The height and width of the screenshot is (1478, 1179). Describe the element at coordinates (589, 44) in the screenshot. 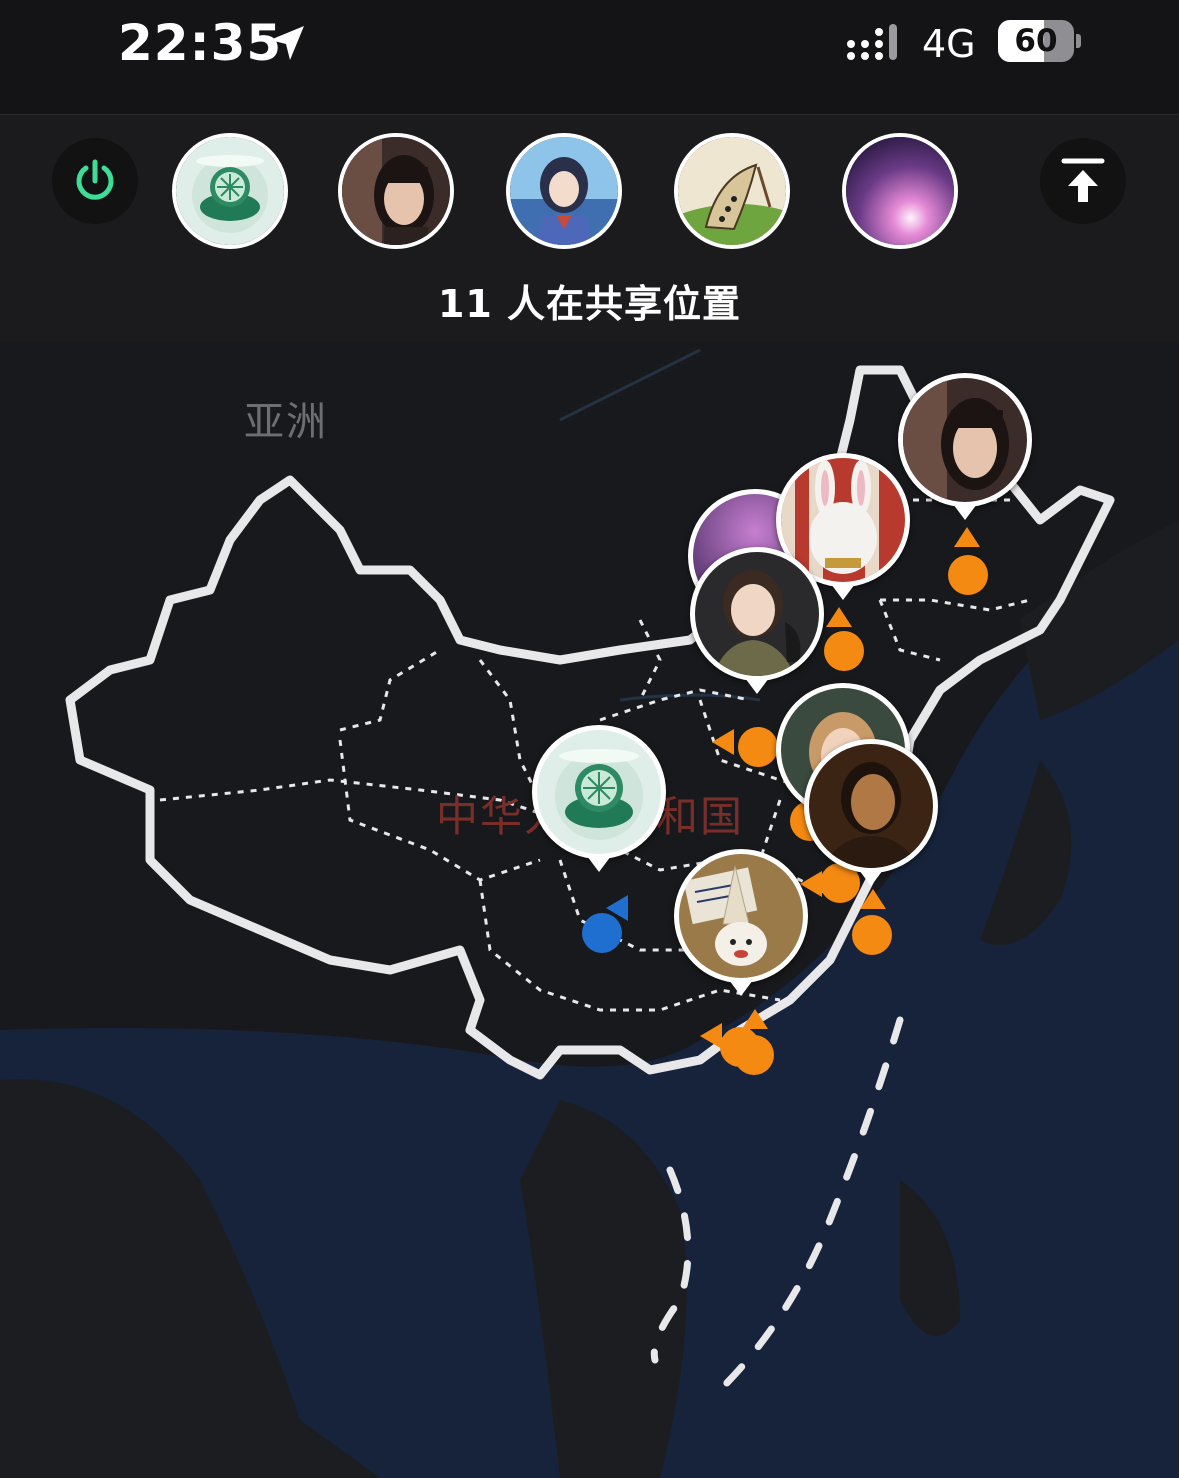

I see `status-bar: 22:35 4G 60` at that location.